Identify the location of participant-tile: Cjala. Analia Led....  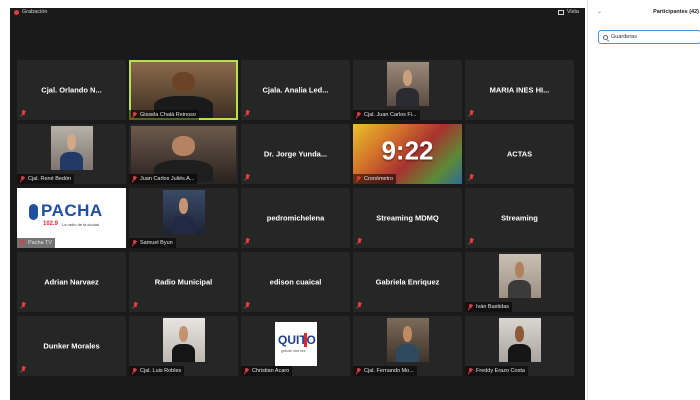
(295, 90).